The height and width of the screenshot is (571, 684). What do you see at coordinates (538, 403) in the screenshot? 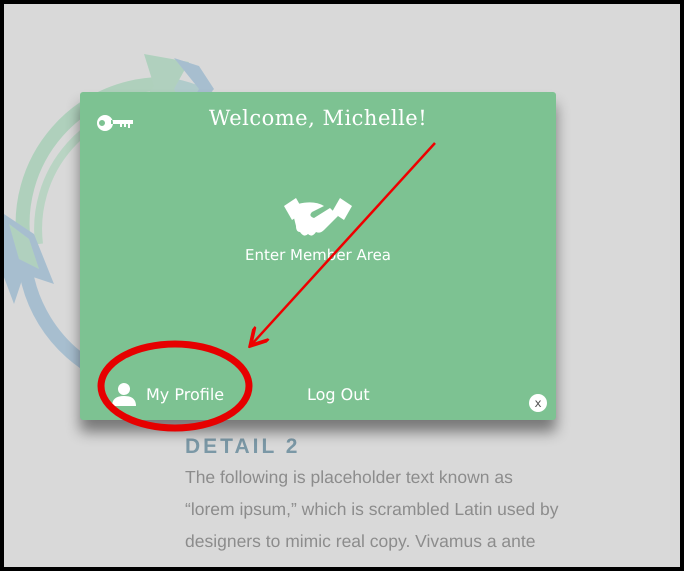
I see `close-button: x` at bounding box center [538, 403].